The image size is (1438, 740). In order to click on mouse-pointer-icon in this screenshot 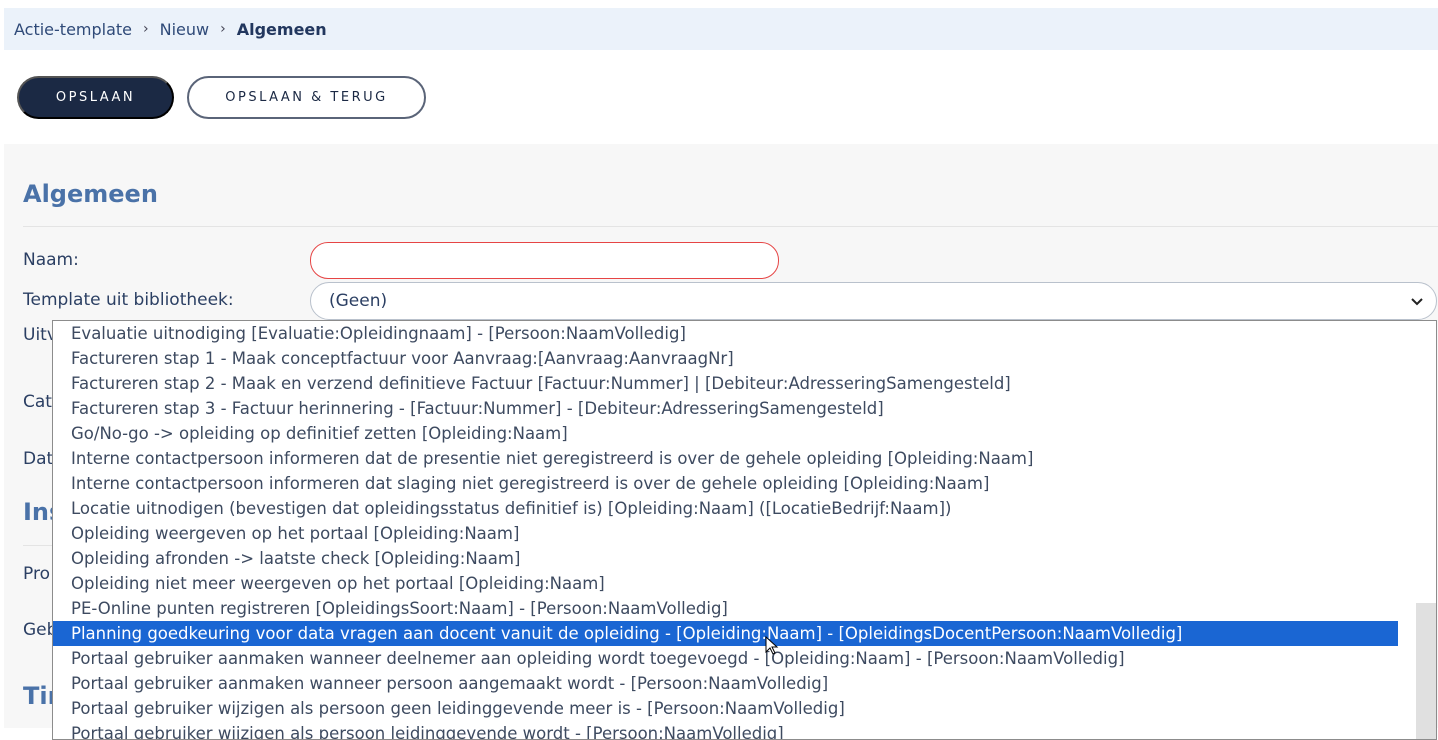, I will do `click(772, 645)`.